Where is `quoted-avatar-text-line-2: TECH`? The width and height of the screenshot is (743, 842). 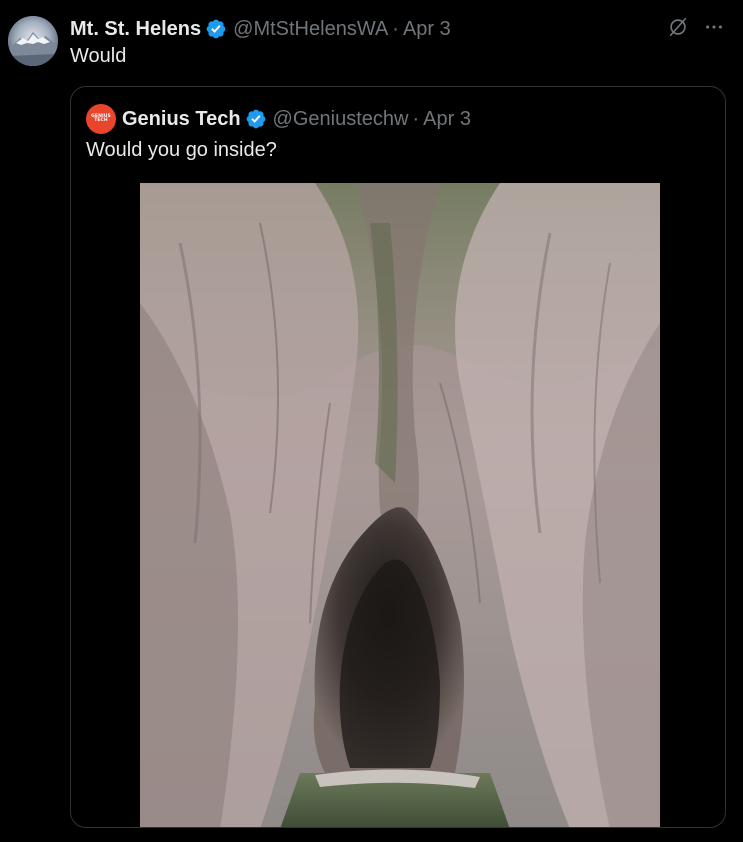 quoted-avatar-text-line-2: TECH is located at coordinates (101, 120).